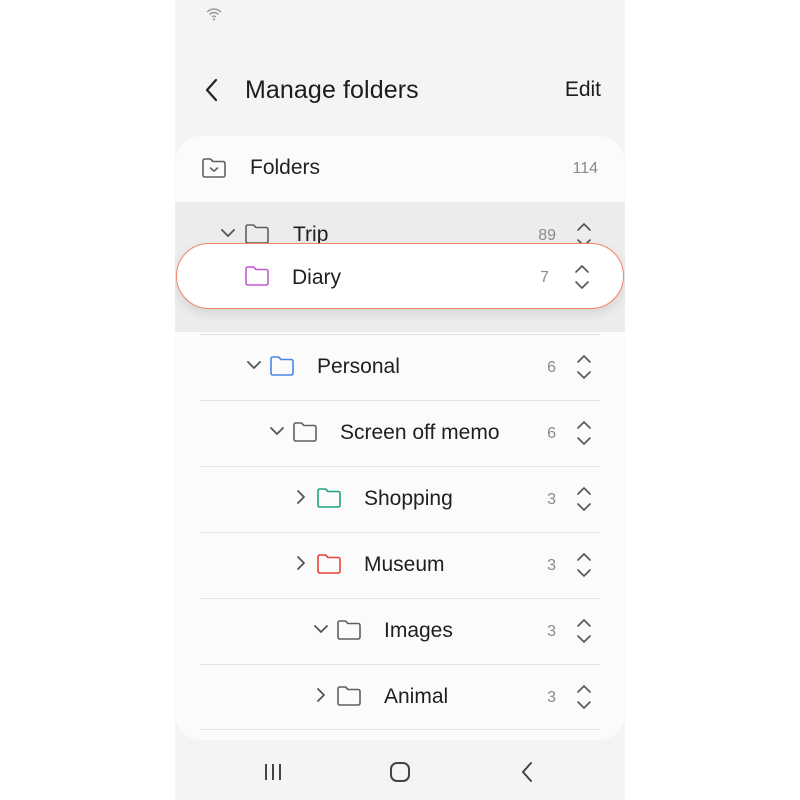  Describe the element at coordinates (400, 276) in the screenshot. I see `dragged-folder-diary: Diary 7` at that location.